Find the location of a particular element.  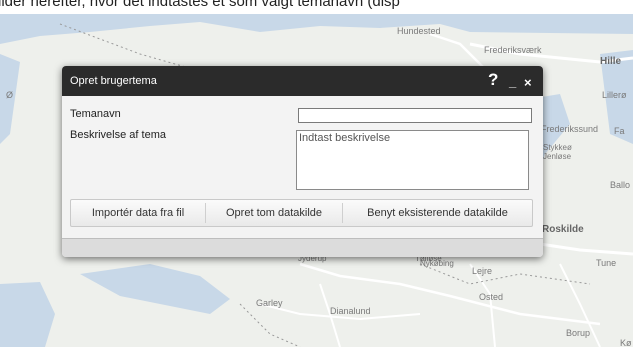

map-label-fa: Fa is located at coordinates (619, 131).